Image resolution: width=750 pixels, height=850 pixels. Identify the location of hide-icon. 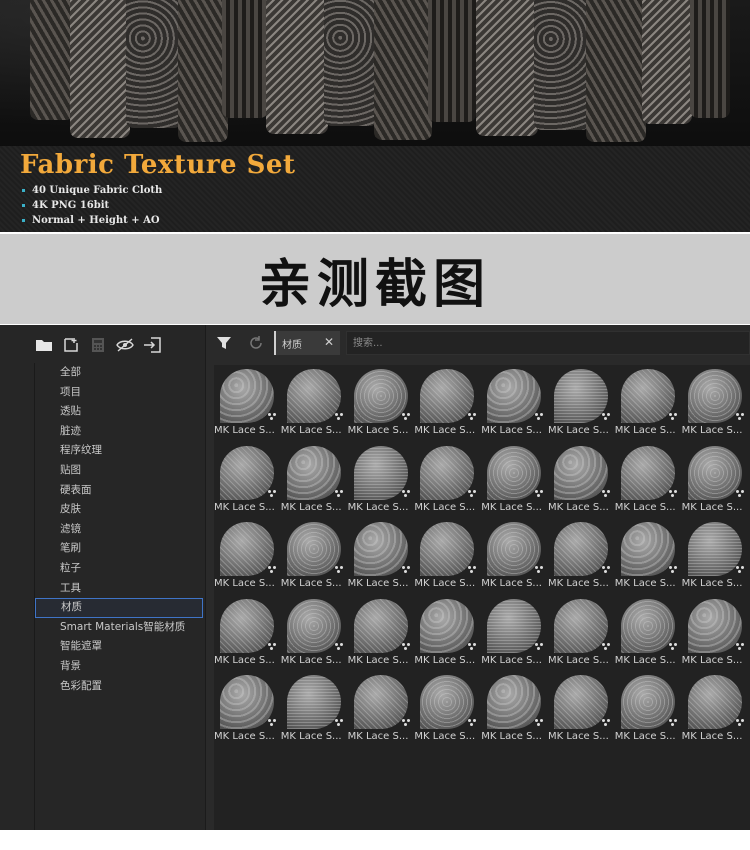
(125, 345).